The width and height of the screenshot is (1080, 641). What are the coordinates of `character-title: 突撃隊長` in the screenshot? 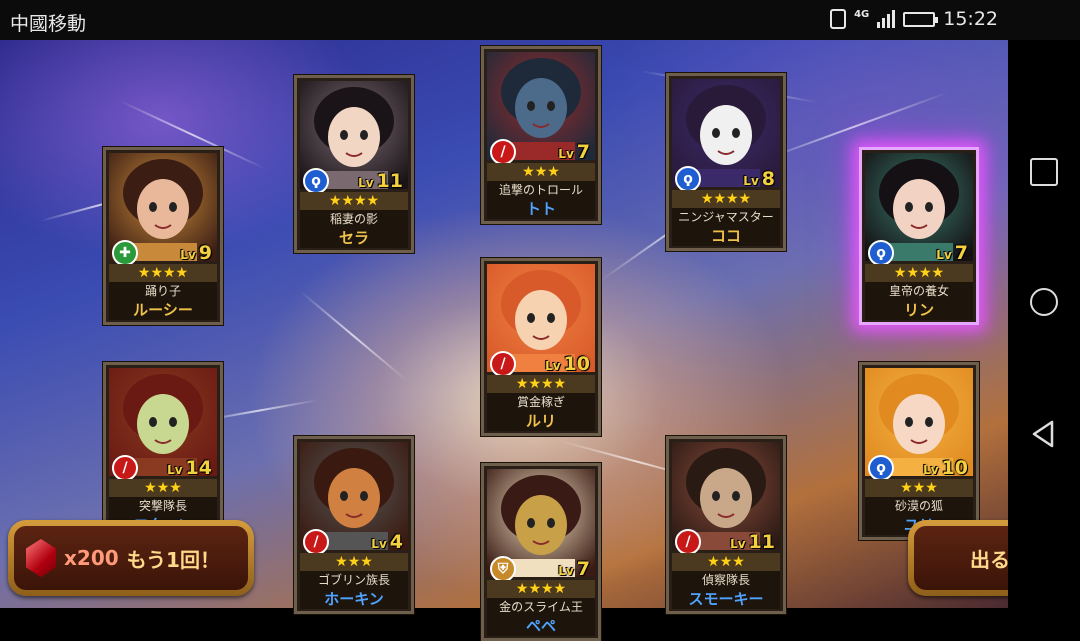 It's located at (163, 506).